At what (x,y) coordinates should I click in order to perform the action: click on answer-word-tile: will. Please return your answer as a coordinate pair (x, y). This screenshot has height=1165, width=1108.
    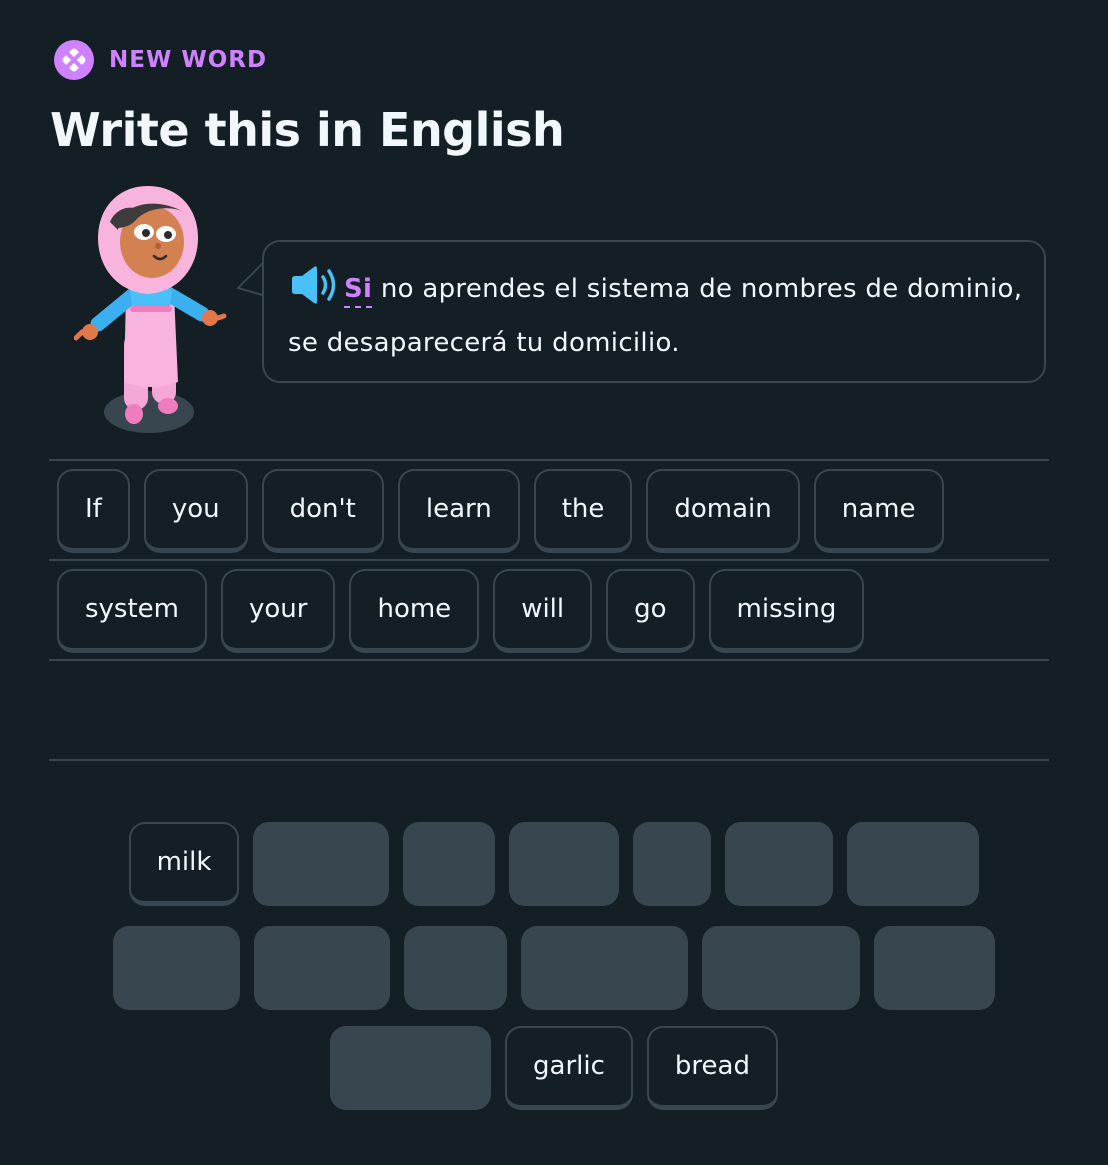
    Looking at the image, I should click on (543, 611).